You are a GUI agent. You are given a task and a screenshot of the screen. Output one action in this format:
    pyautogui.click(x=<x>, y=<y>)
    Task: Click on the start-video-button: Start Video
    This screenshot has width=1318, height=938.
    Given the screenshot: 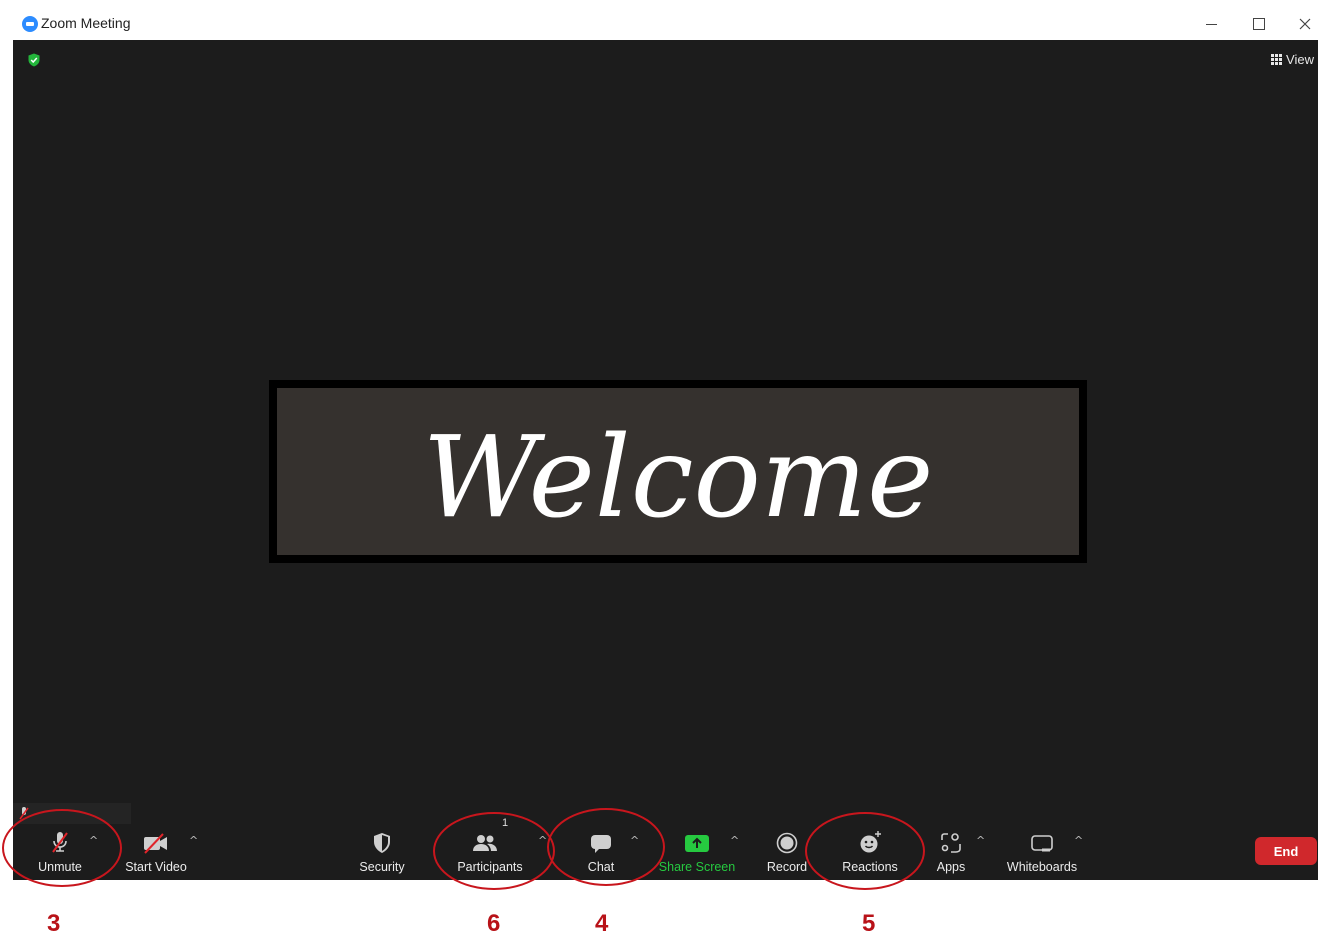 What is the action you would take?
    pyautogui.click(x=156, y=852)
    